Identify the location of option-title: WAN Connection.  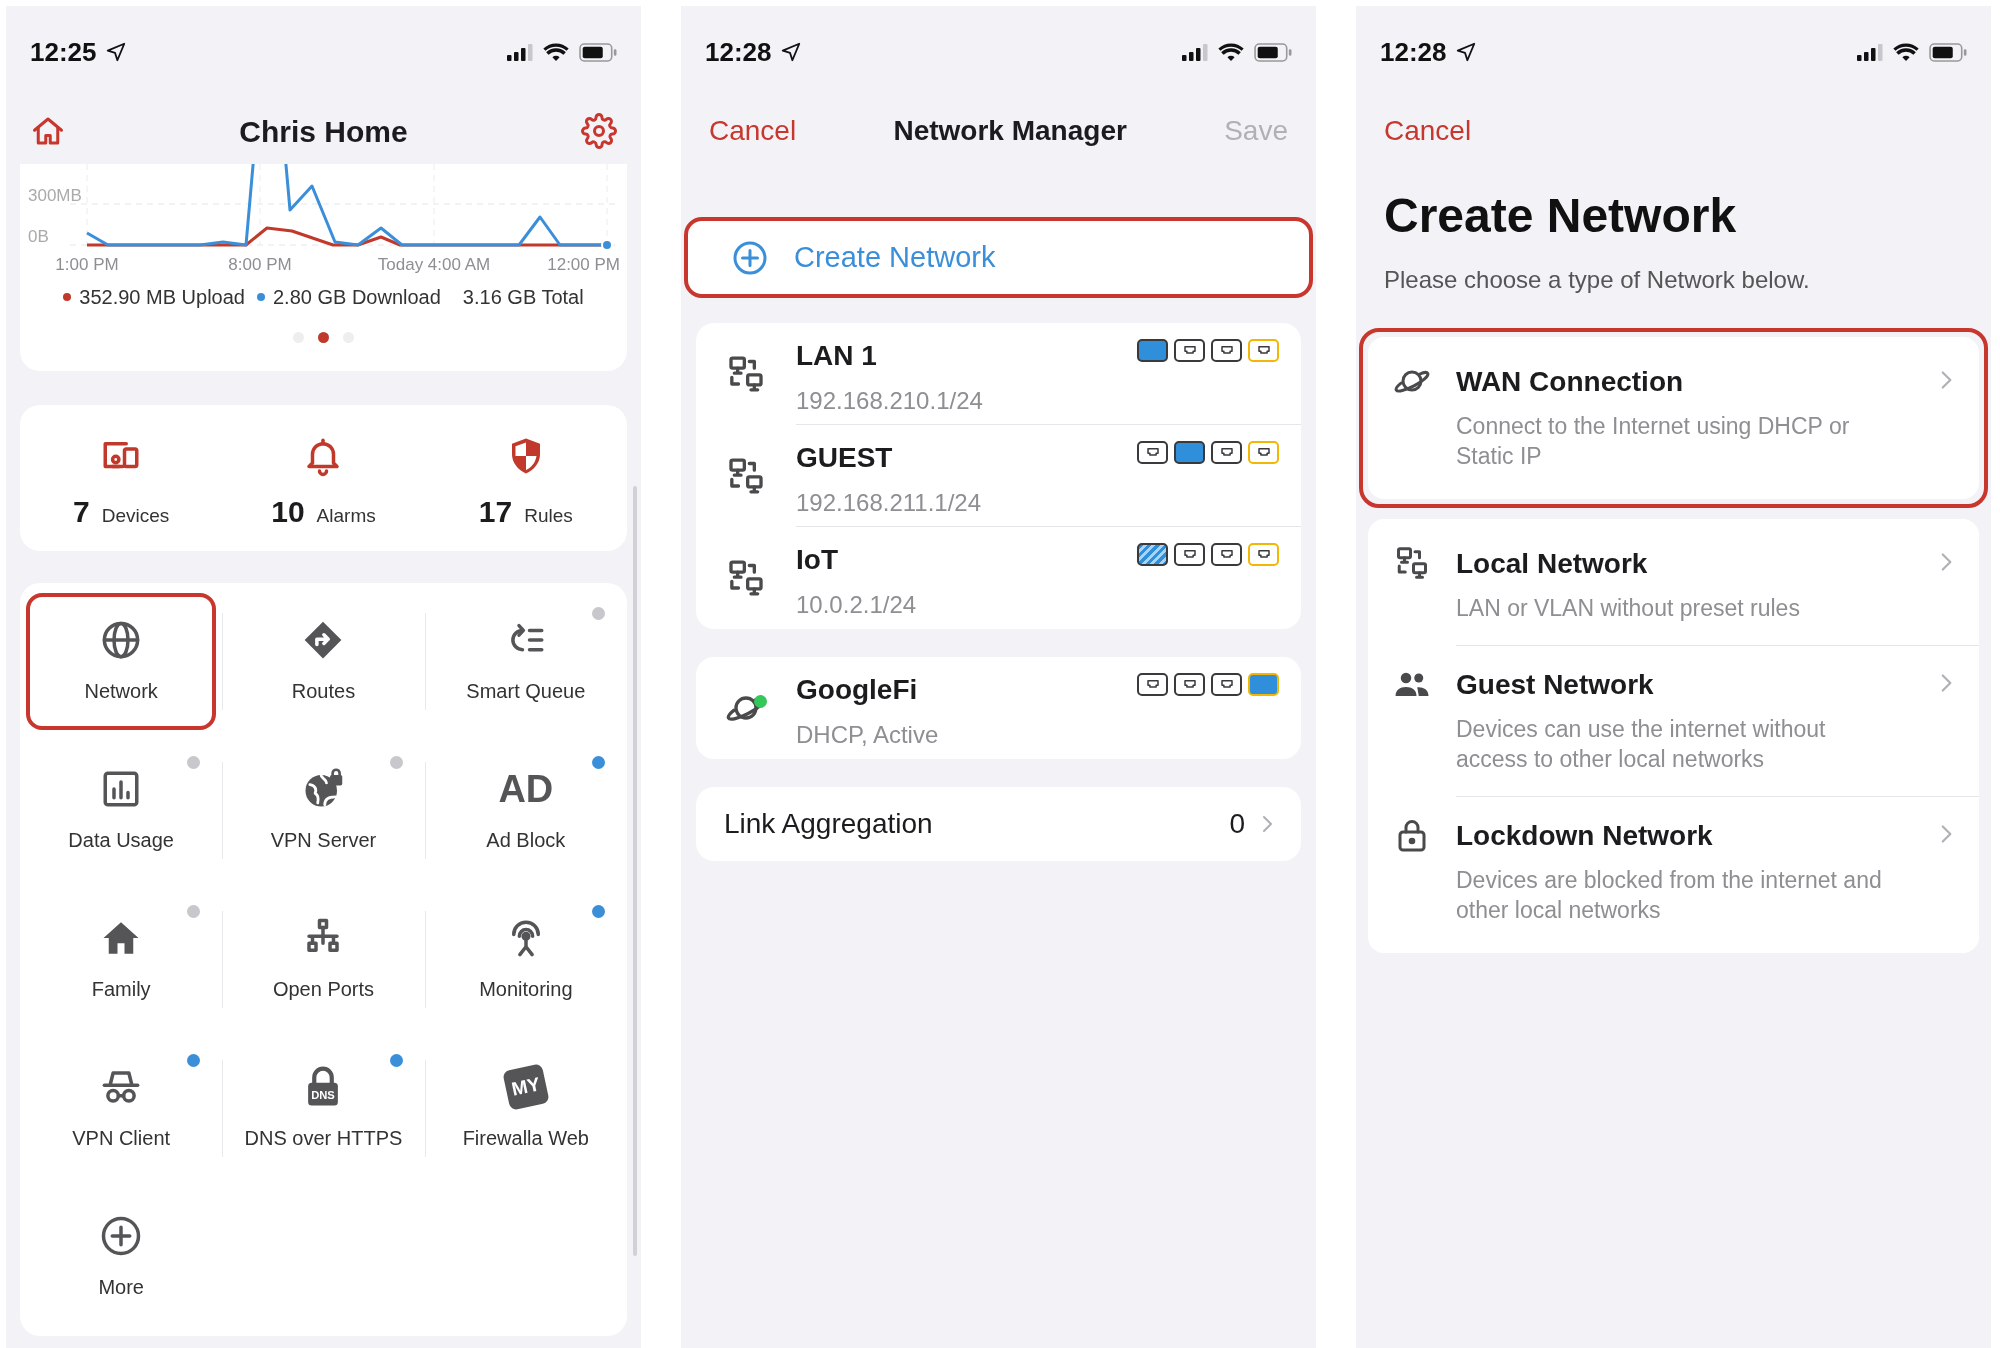
(1676, 382).